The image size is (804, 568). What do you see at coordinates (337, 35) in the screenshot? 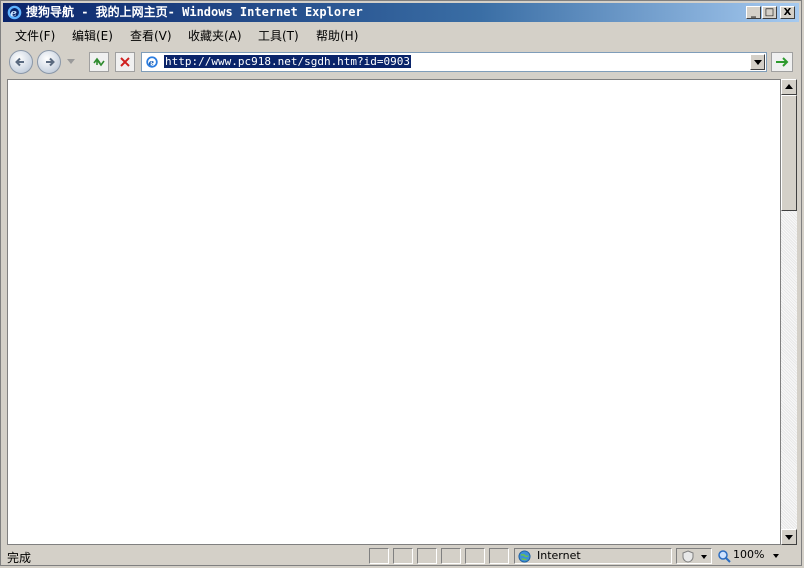
I see `menu-help: 帮助(H)` at bounding box center [337, 35].